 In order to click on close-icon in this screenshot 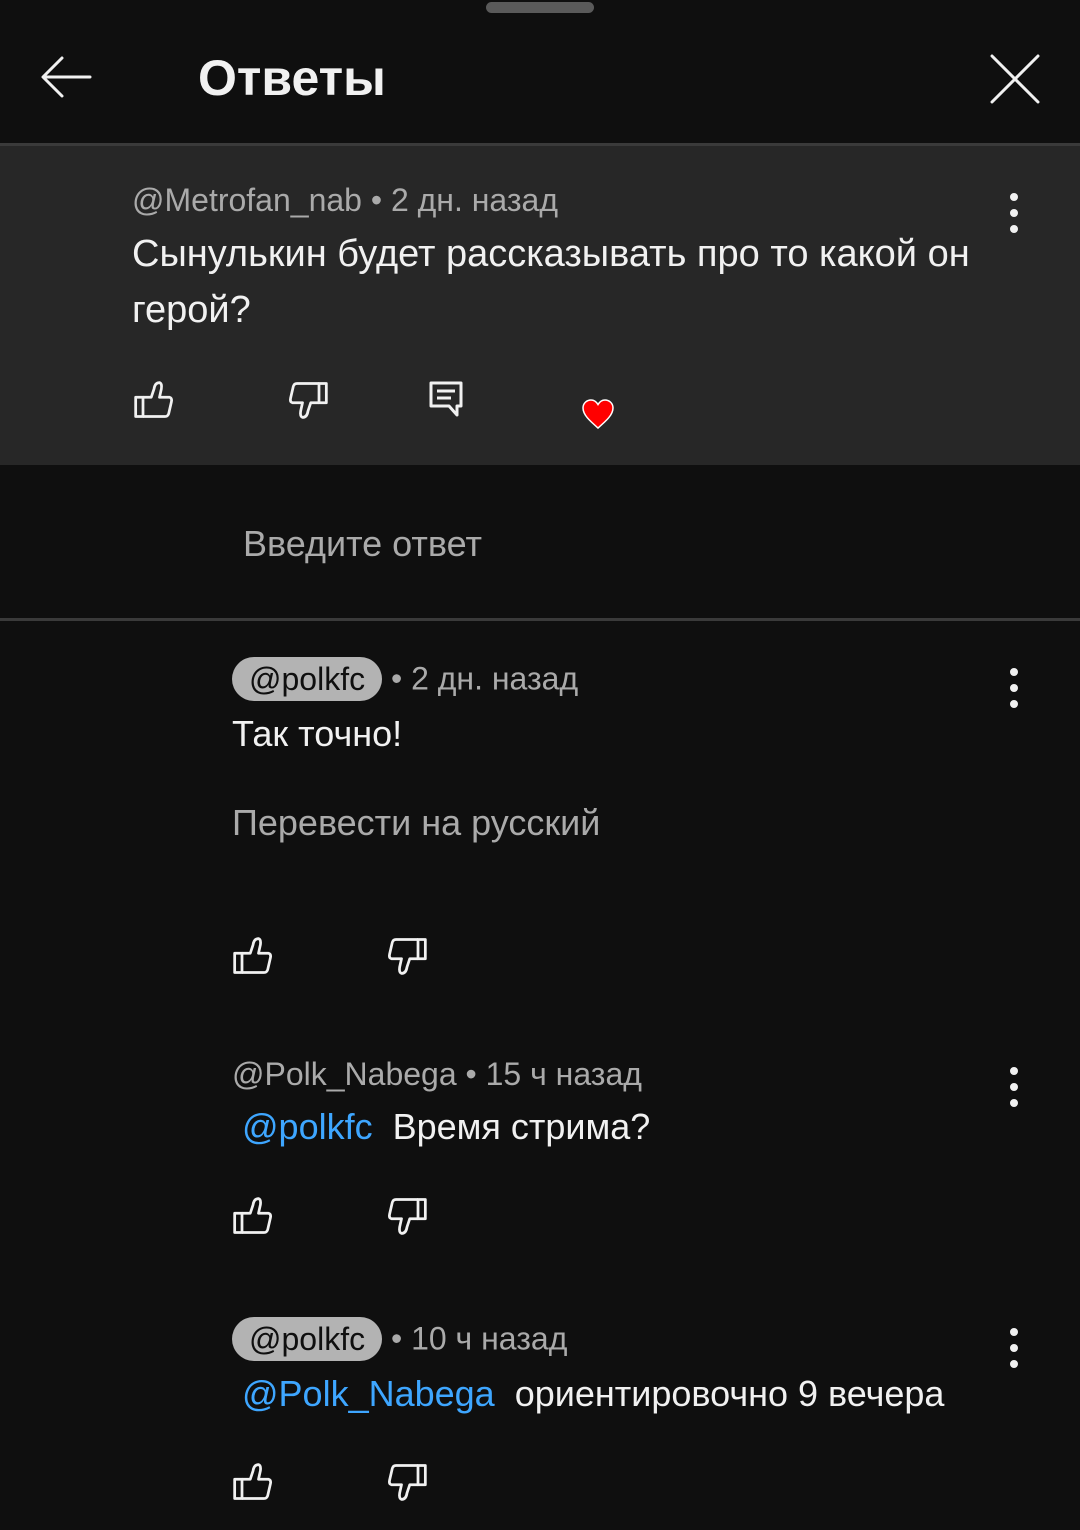, I will do `click(1015, 79)`.